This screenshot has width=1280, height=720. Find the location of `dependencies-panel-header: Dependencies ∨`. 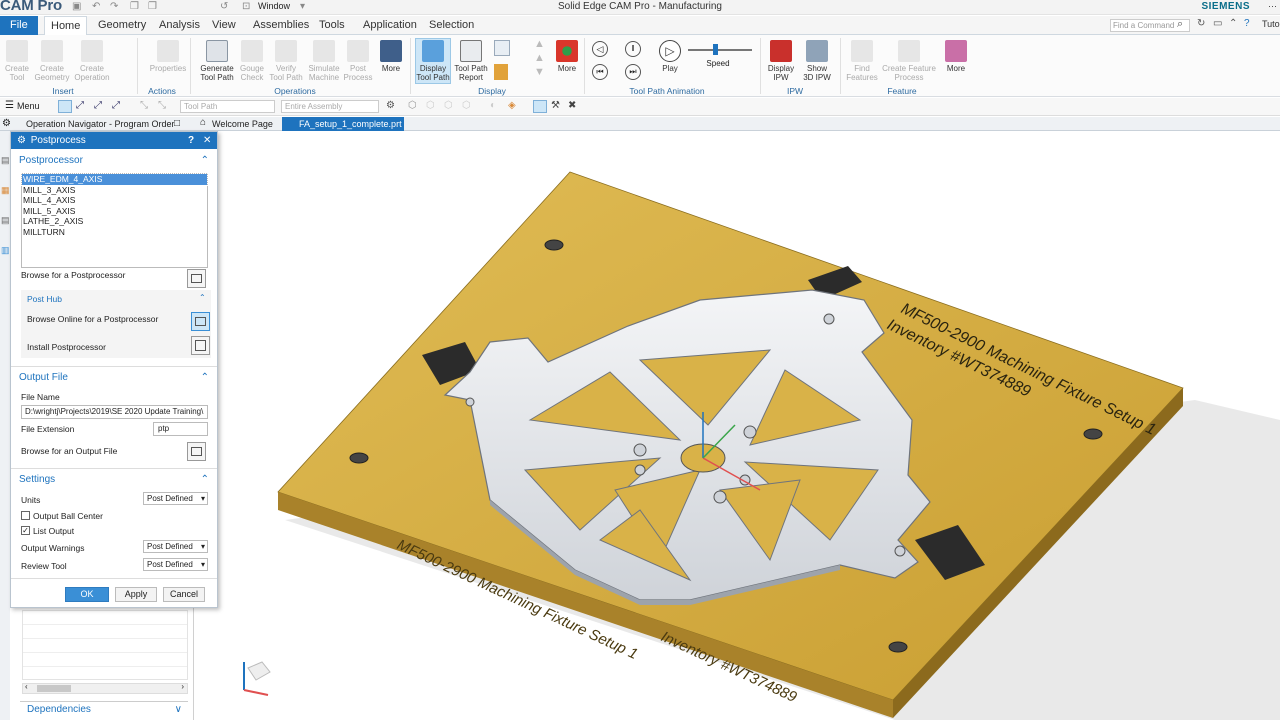

dependencies-panel-header: Dependencies ∨ is located at coordinates (104, 708).